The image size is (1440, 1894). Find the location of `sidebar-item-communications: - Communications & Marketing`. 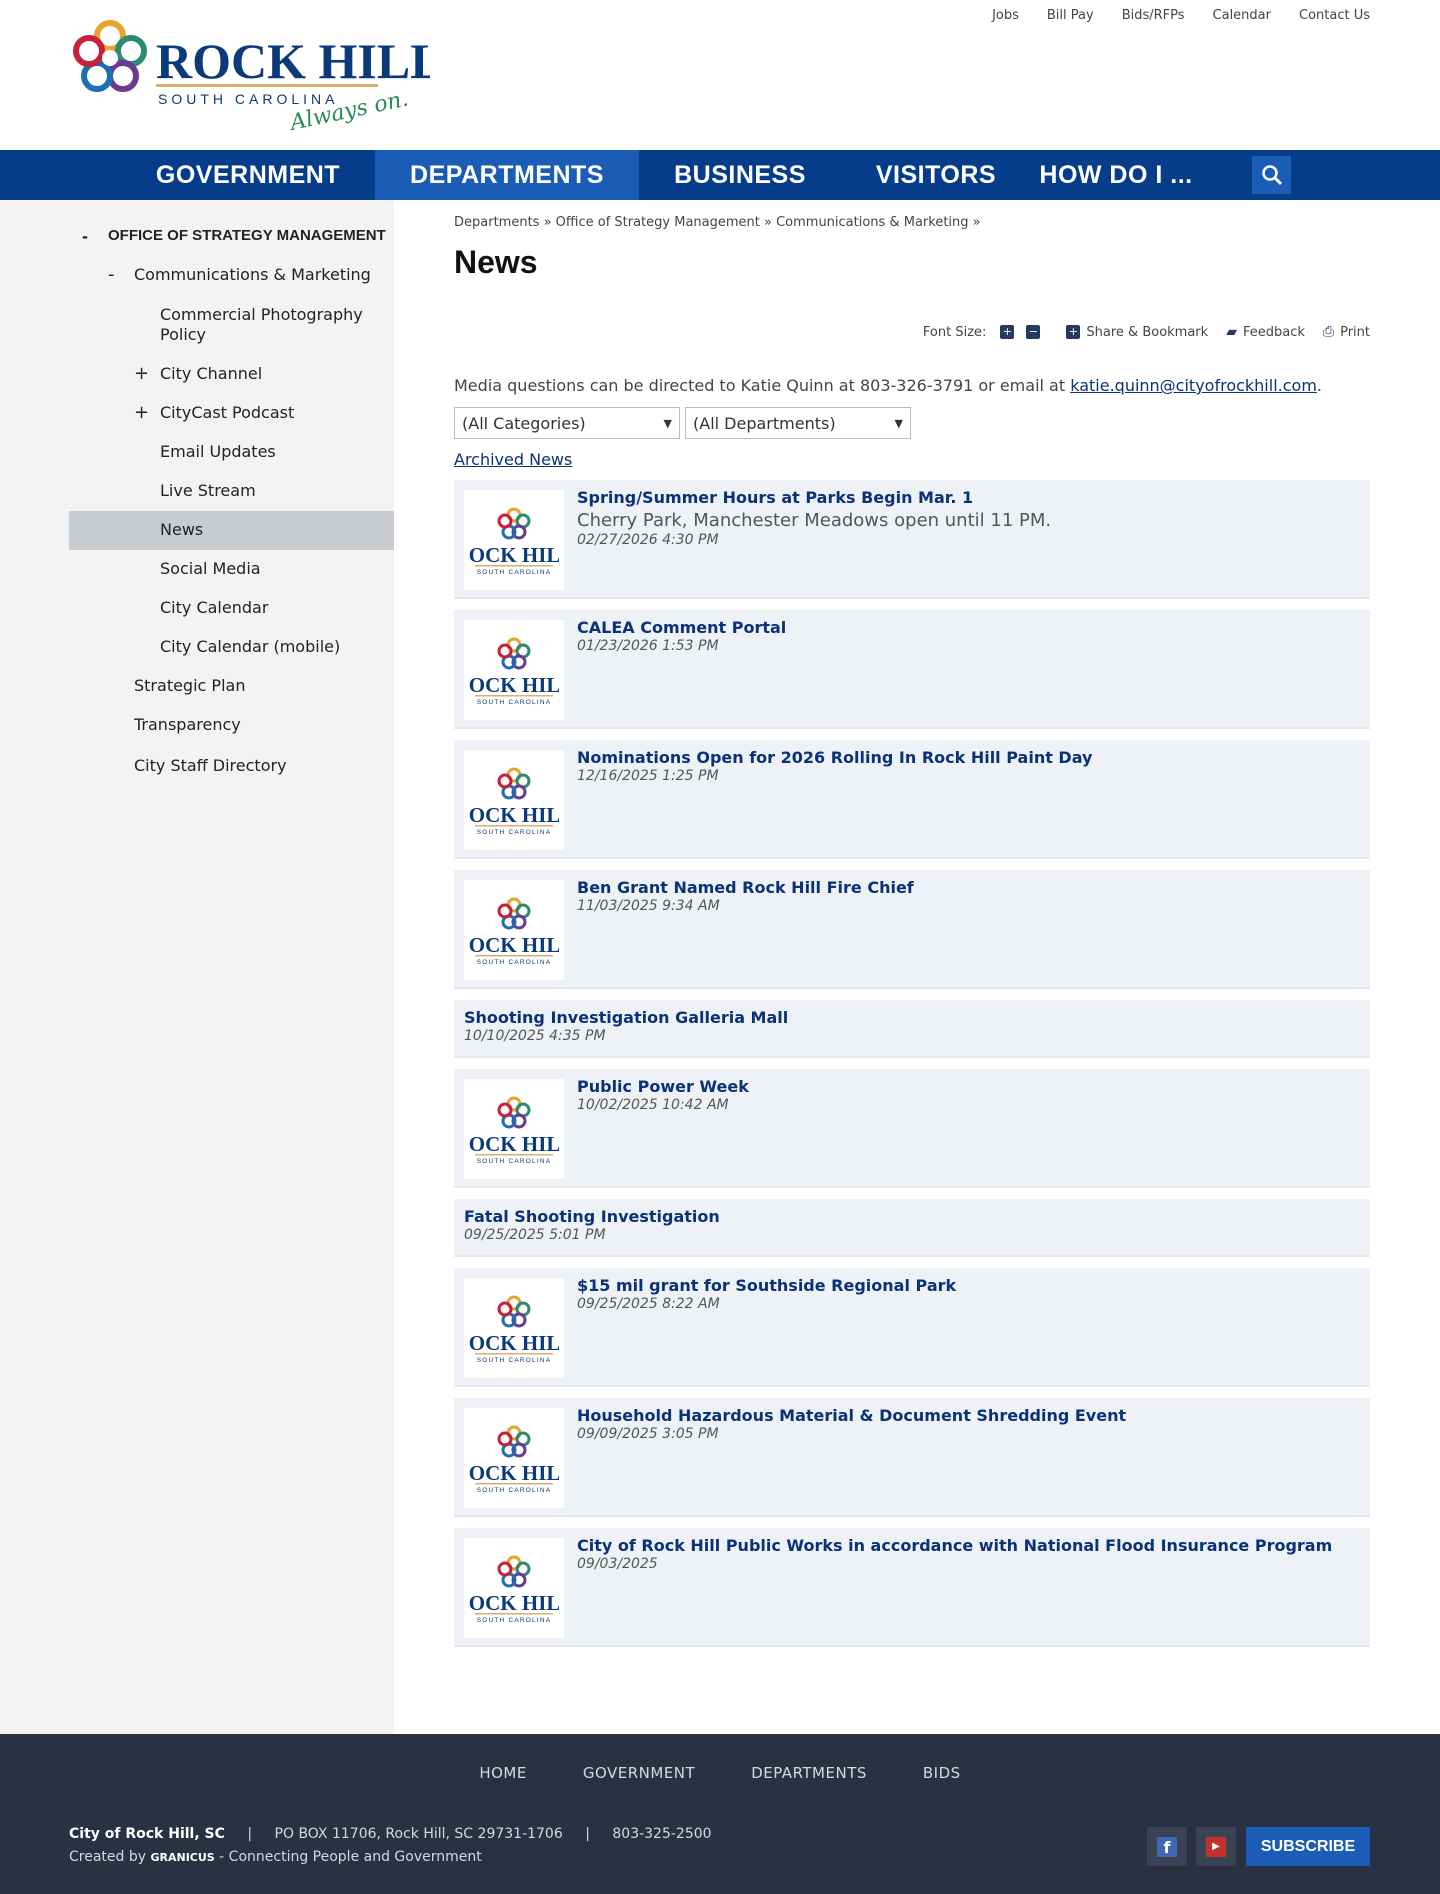

sidebar-item-communications: - Communications & Marketing is located at coordinates (239, 275).